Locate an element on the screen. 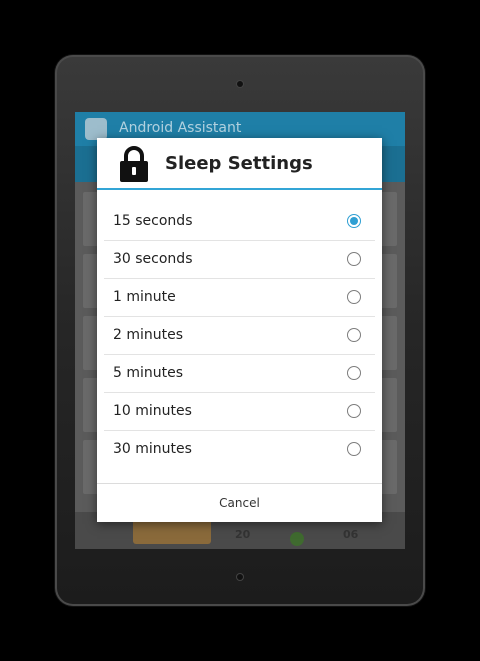 The width and height of the screenshot is (480, 661). app-logo-icon is located at coordinates (96, 129).